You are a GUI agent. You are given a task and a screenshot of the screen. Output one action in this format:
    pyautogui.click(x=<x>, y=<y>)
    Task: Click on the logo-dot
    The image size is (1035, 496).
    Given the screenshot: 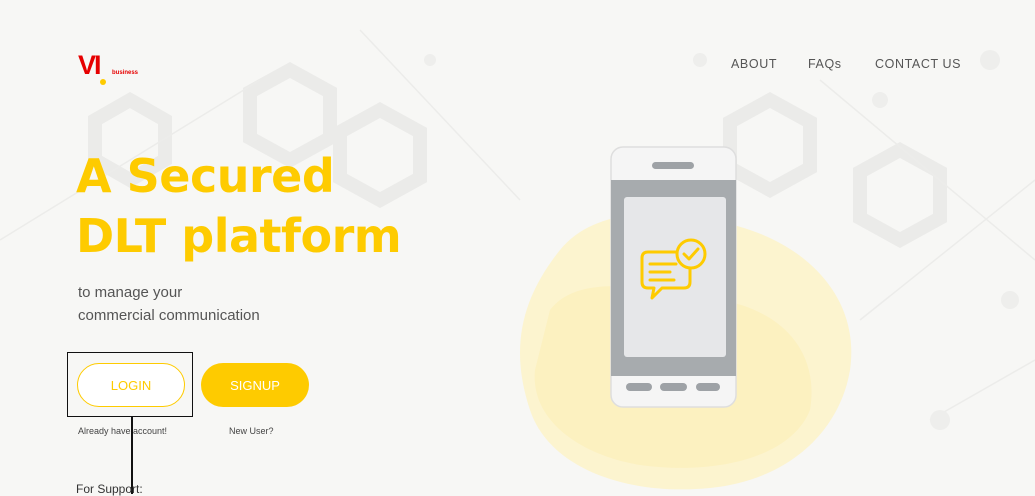 What is the action you would take?
    pyautogui.click(x=103, y=82)
    